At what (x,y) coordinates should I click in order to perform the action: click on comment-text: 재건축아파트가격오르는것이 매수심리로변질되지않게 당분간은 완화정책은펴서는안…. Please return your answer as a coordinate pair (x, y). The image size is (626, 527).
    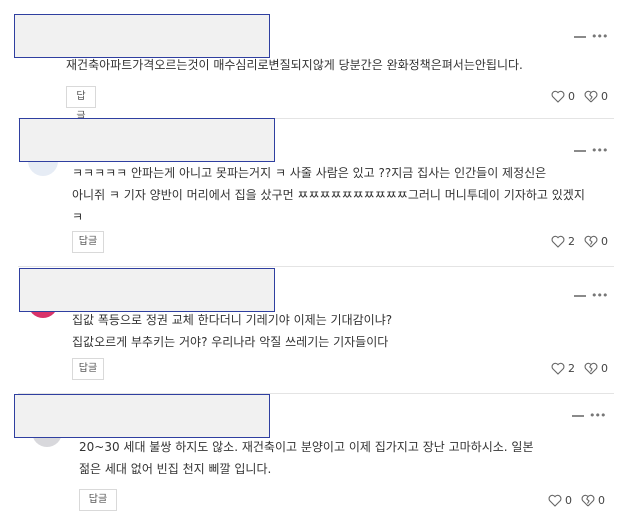
    Looking at the image, I should click on (294, 65).